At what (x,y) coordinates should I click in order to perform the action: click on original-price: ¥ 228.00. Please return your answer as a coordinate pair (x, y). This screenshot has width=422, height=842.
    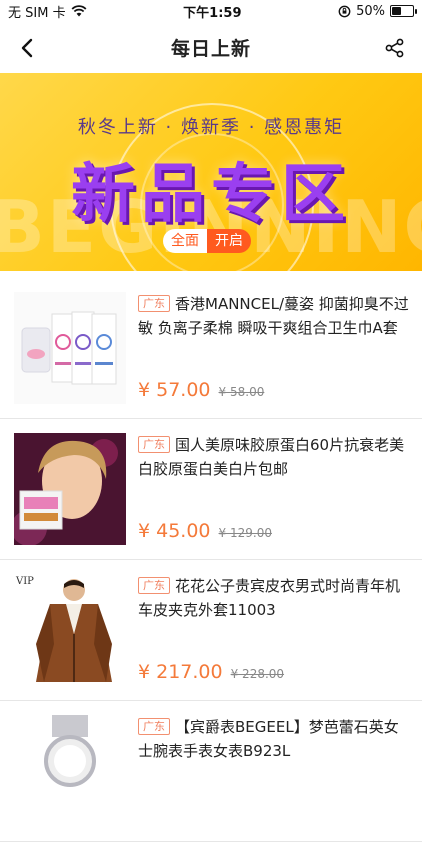
    Looking at the image, I should click on (257, 674).